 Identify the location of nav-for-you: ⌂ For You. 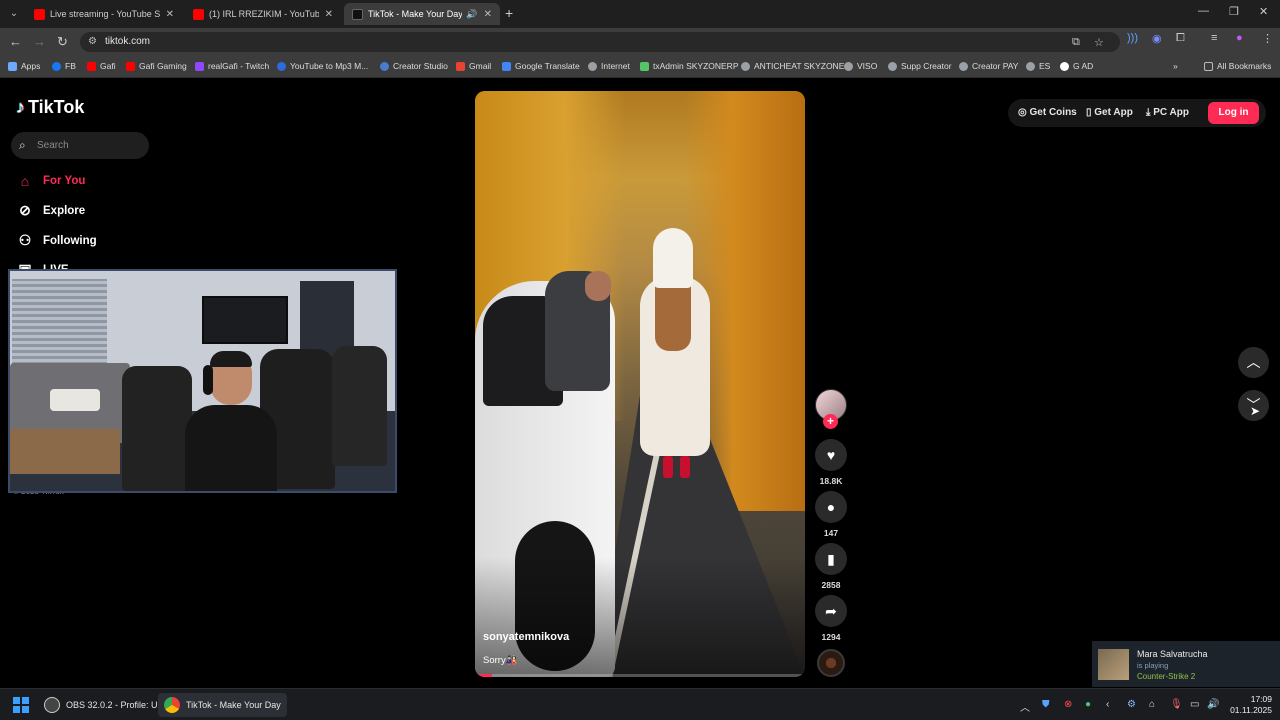
(51, 181).